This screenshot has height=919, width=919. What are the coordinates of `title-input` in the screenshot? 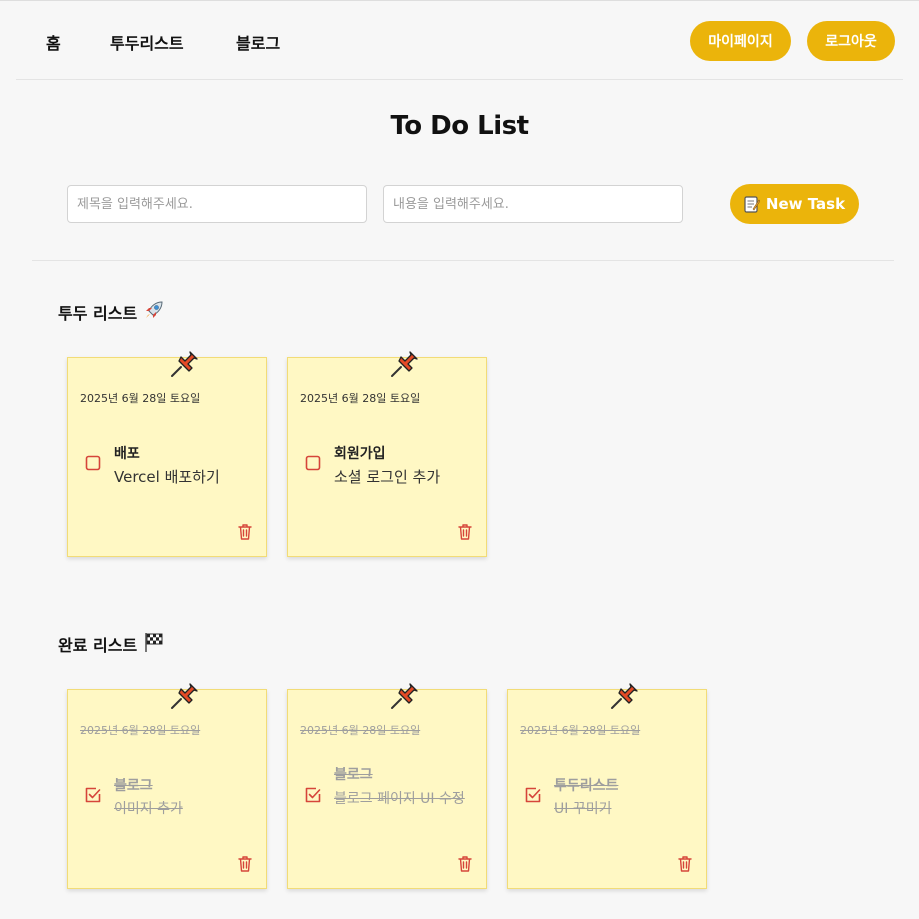 It's located at (217, 204).